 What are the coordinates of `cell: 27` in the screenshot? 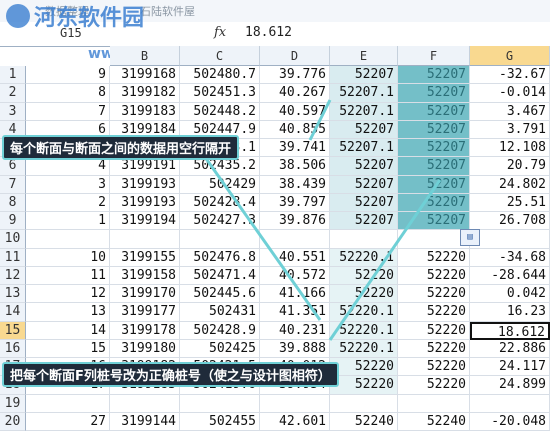 It's located at (68, 421).